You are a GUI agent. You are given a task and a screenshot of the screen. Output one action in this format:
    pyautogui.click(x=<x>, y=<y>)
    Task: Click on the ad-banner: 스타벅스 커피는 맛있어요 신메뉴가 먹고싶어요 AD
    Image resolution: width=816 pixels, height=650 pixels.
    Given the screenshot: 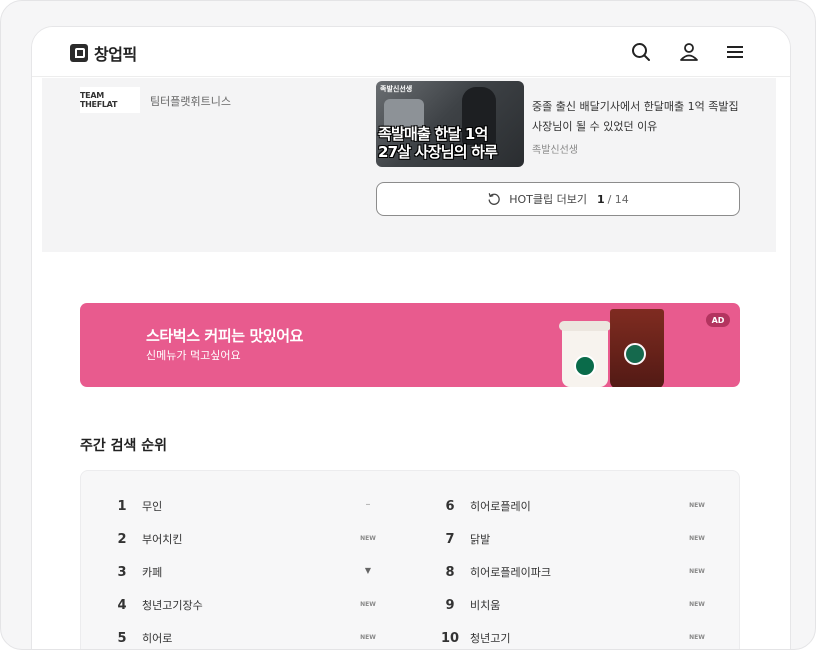 What is the action you would take?
    pyautogui.click(x=410, y=345)
    